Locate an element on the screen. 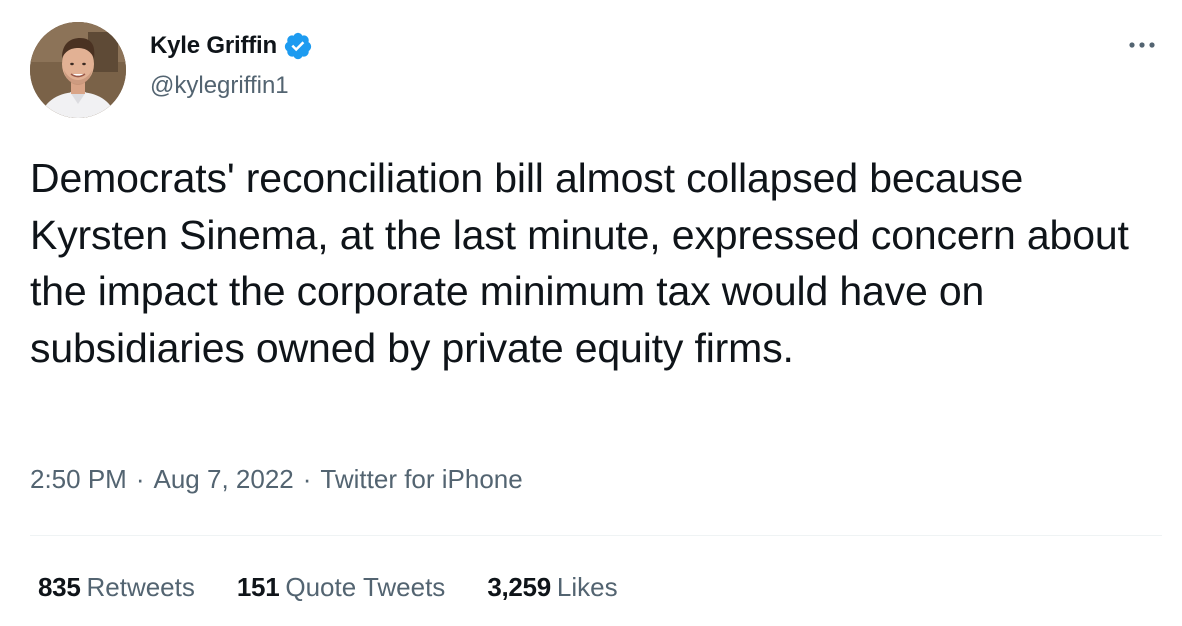 The height and width of the screenshot is (626, 1182). retweets-count: 835 is located at coordinates (59, 587).